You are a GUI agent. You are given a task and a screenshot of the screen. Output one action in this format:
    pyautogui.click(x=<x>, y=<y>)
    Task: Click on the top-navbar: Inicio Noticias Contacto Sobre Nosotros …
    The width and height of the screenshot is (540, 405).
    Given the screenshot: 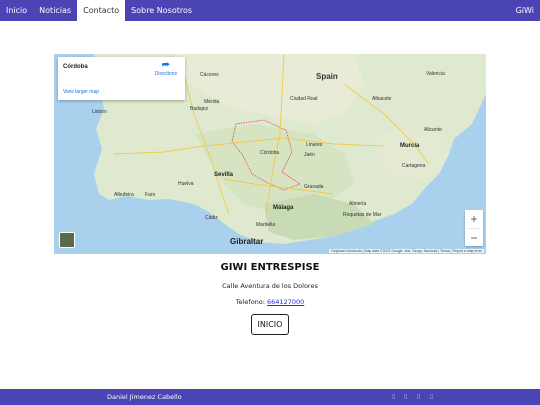 What is the action you would take?
    pyautogui.click(x=270, y=10)
    